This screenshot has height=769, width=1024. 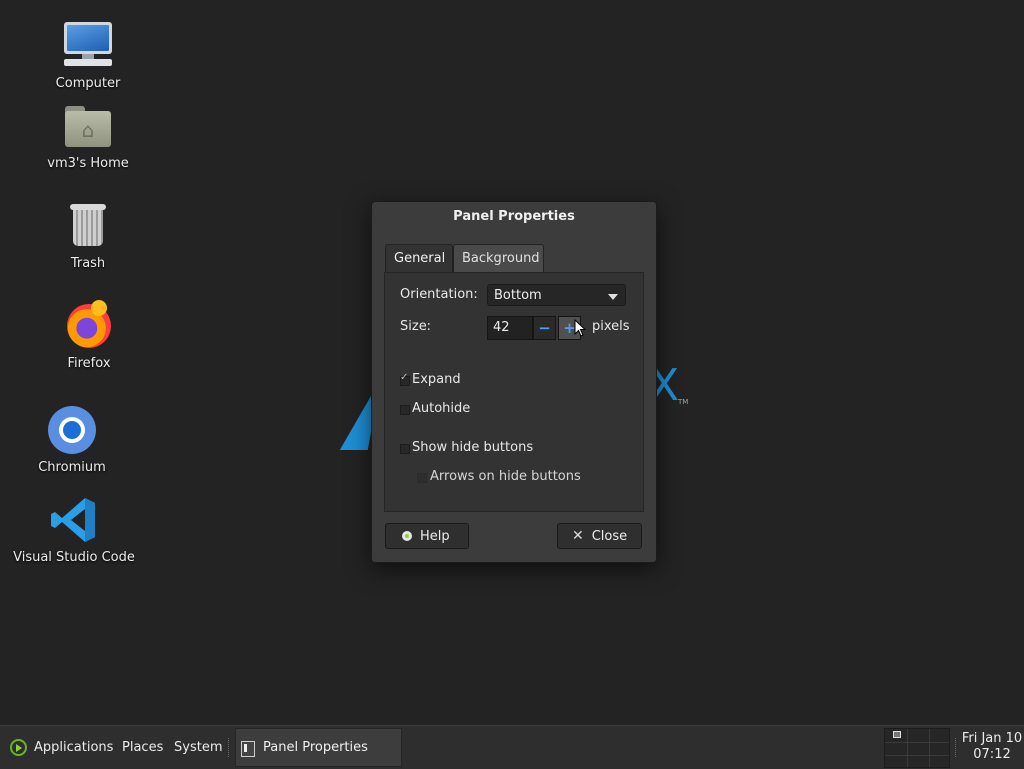 What do you see at coordinates (74, 520) in the screenshot?
I see `vscode-icon` at bounding box center [74, 520].